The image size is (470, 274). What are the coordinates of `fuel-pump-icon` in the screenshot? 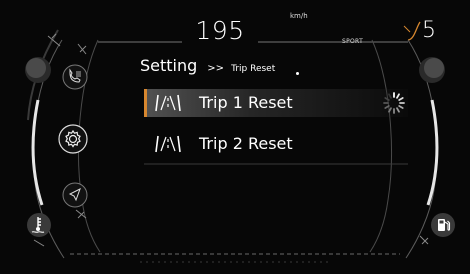 It's located at (443, 225).